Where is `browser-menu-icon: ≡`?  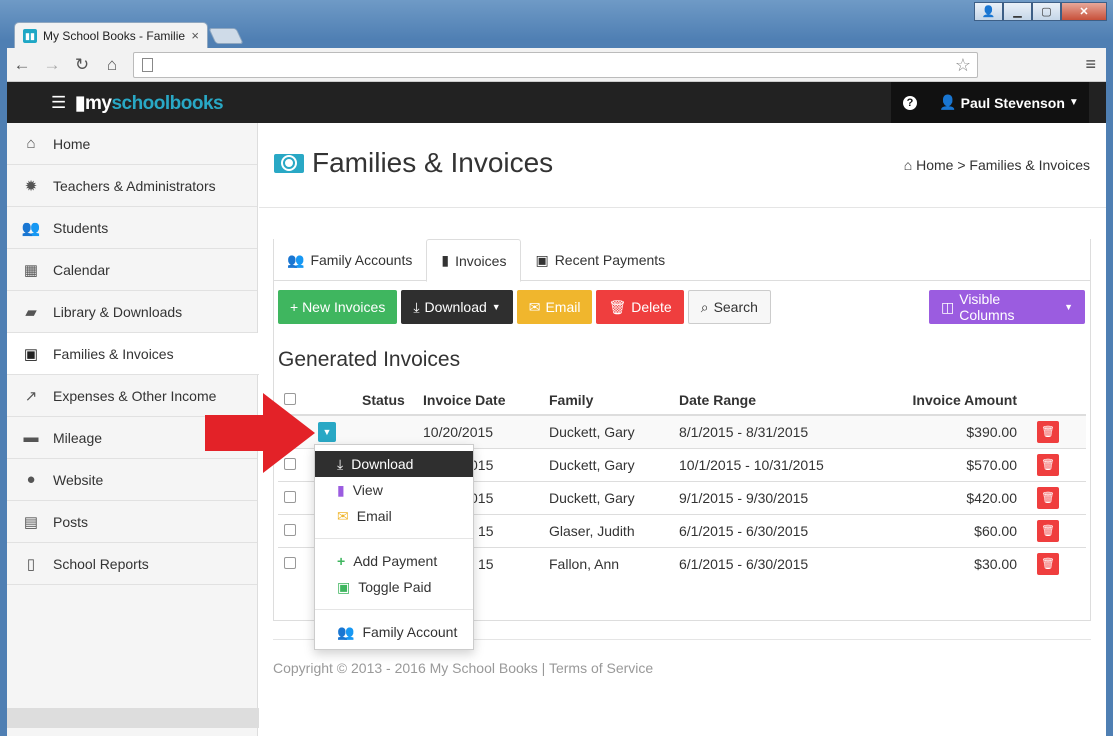
browser-menu-icon: ≡ is located at coordinates (1090, 64).